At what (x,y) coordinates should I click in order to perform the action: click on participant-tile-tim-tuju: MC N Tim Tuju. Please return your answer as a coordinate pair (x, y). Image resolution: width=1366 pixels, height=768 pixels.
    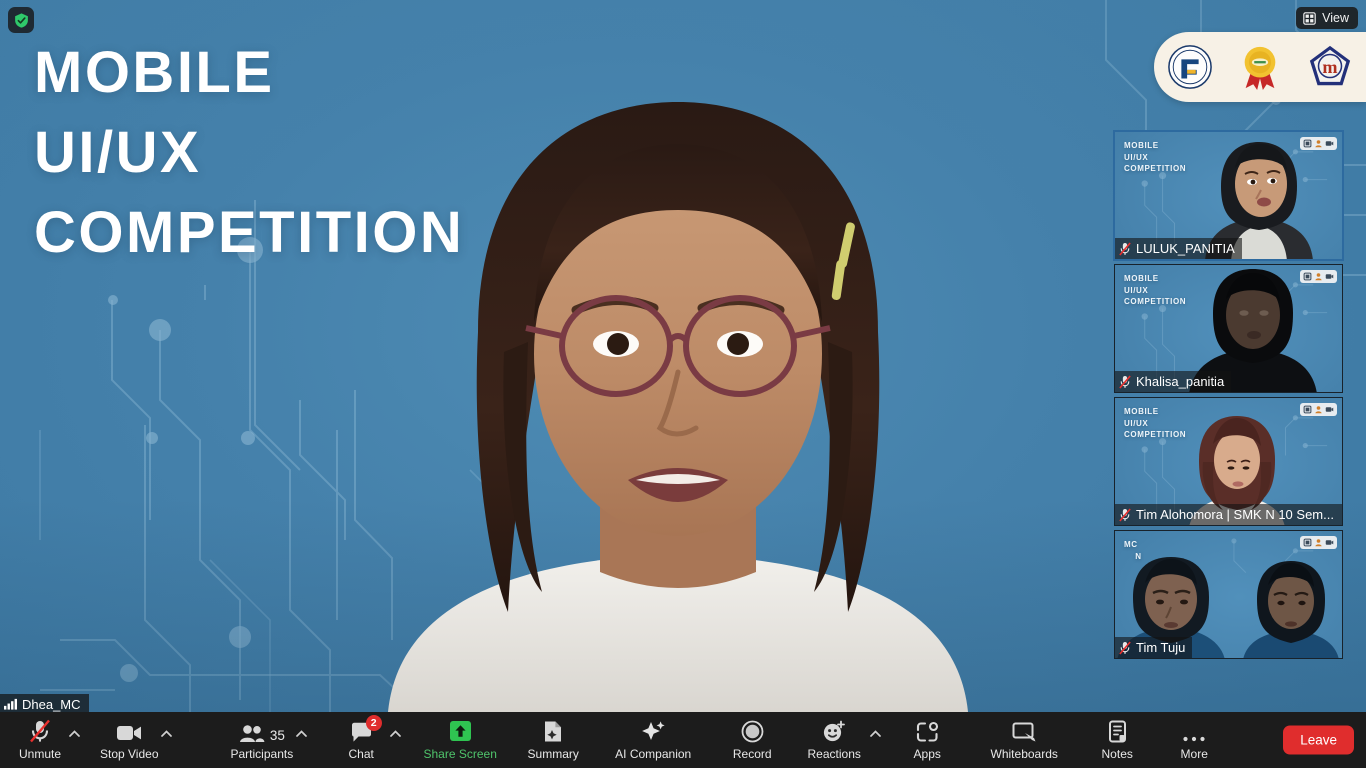
    Looking at the image, I should click on (1228, 594).